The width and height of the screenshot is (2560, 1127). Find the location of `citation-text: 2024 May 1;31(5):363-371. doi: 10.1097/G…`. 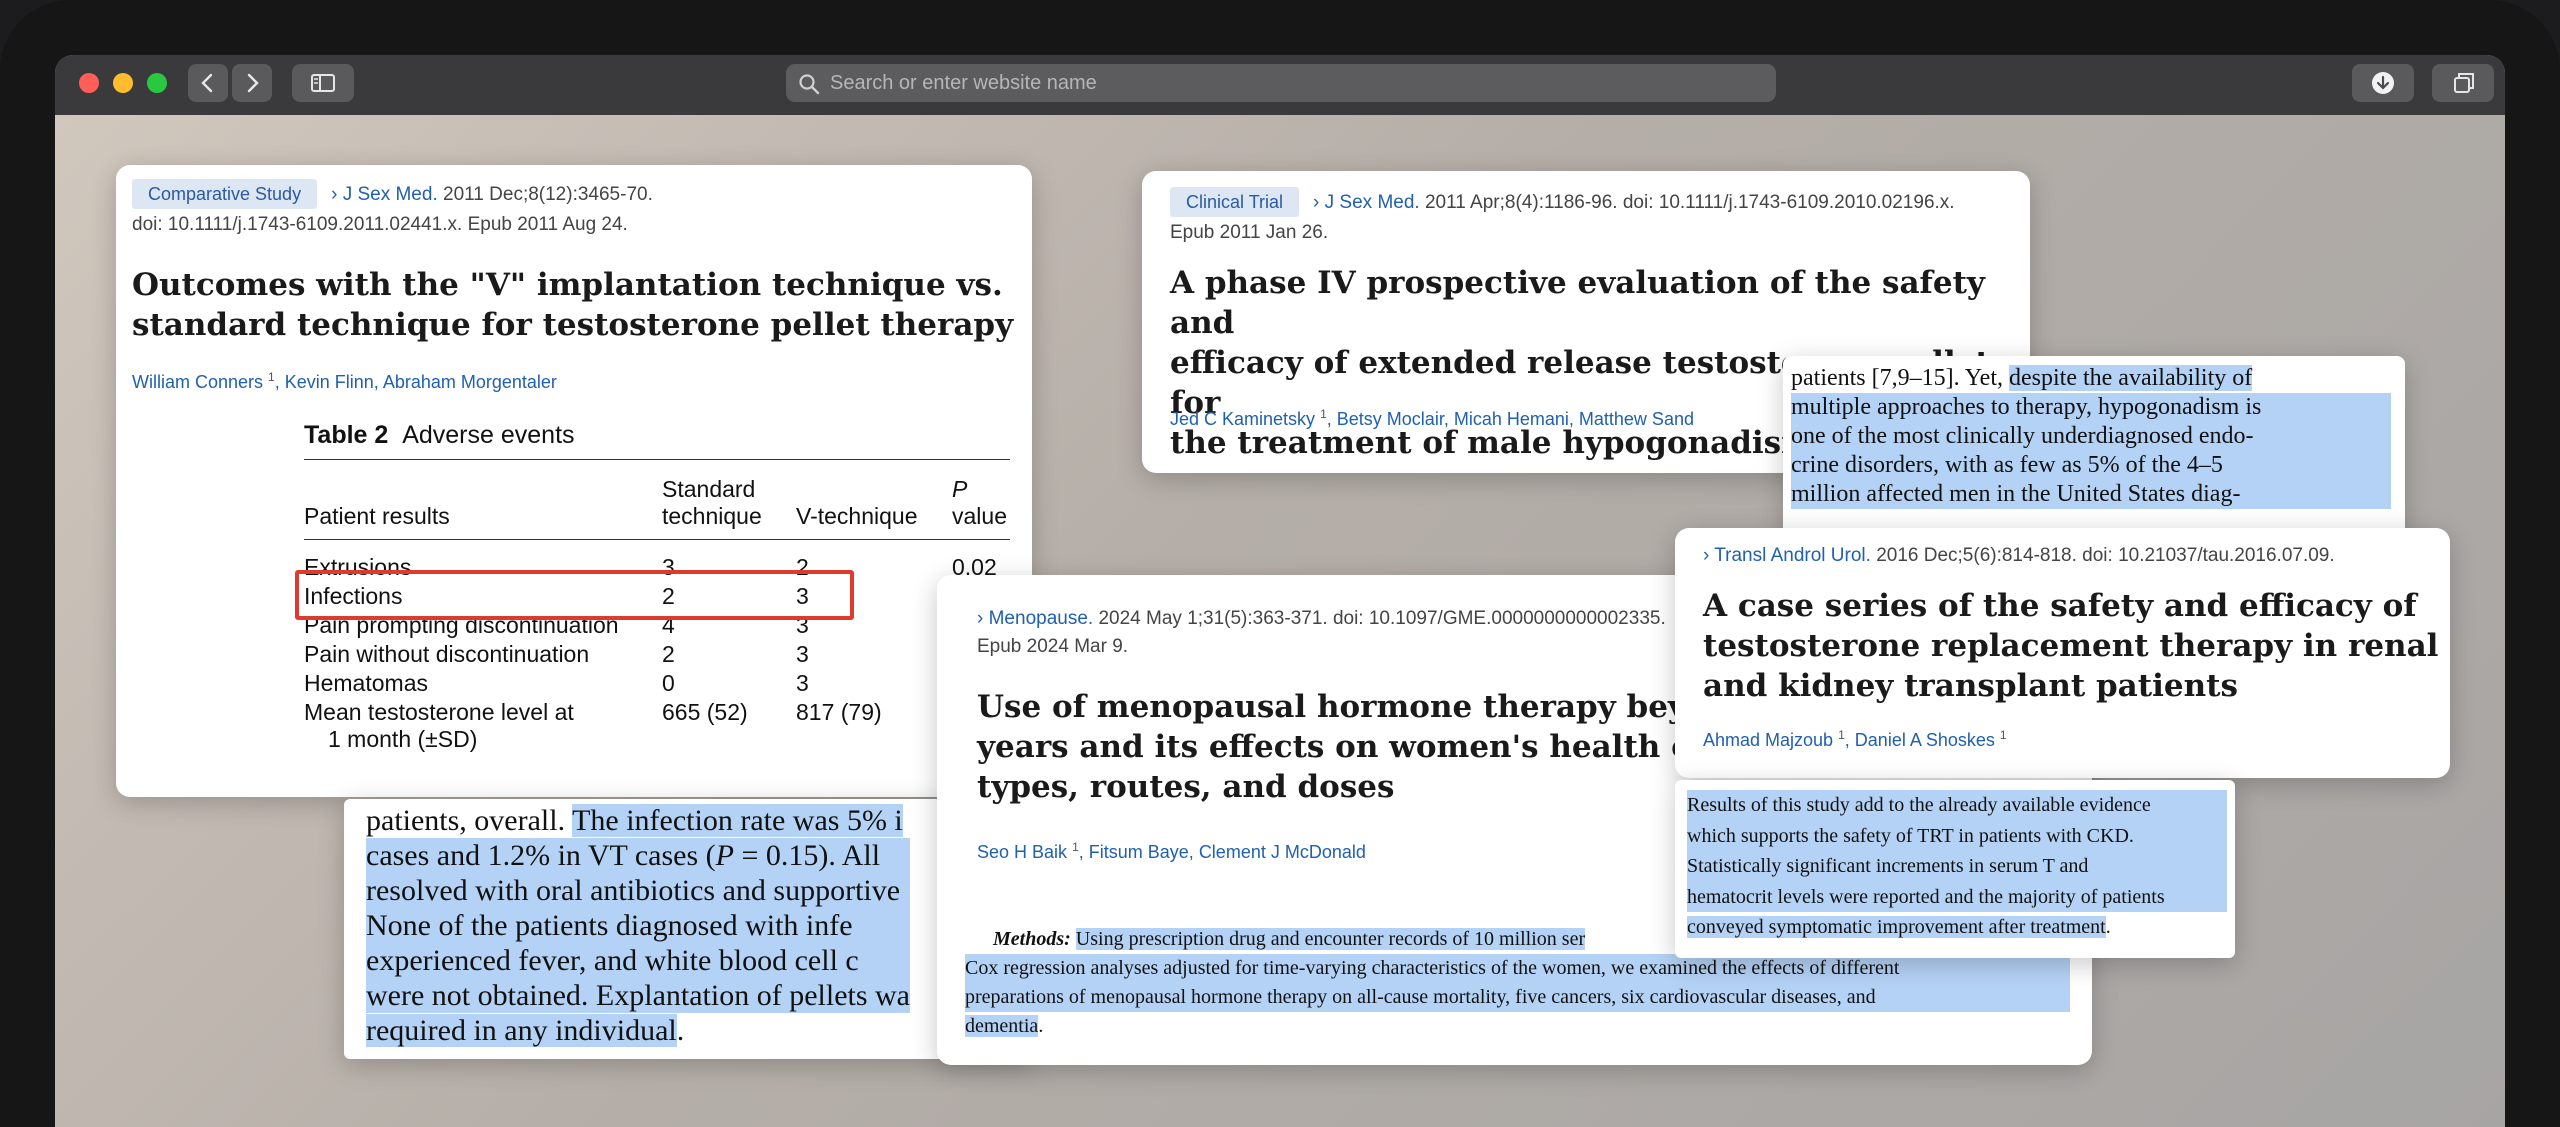

citation-text: 2024 May 1;31(5):363-371. doi: 10.1097/G… is located at coordinates (1382, 618).